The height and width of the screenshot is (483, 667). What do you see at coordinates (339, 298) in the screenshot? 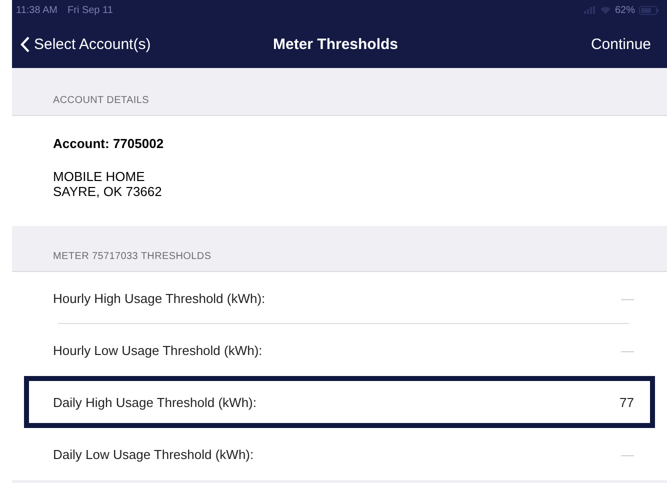
I see `threshold-row: Hourly High Usage Threshold (kWh): —` at bounding box center [339, 298].